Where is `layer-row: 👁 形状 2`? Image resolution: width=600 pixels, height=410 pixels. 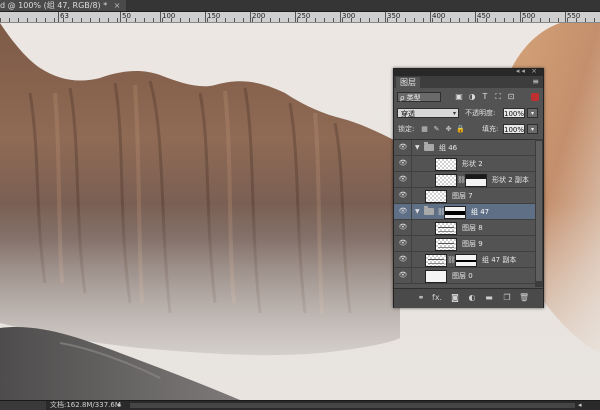 layer-row: 👁 形状 2 is located at coordinates (464, 164).